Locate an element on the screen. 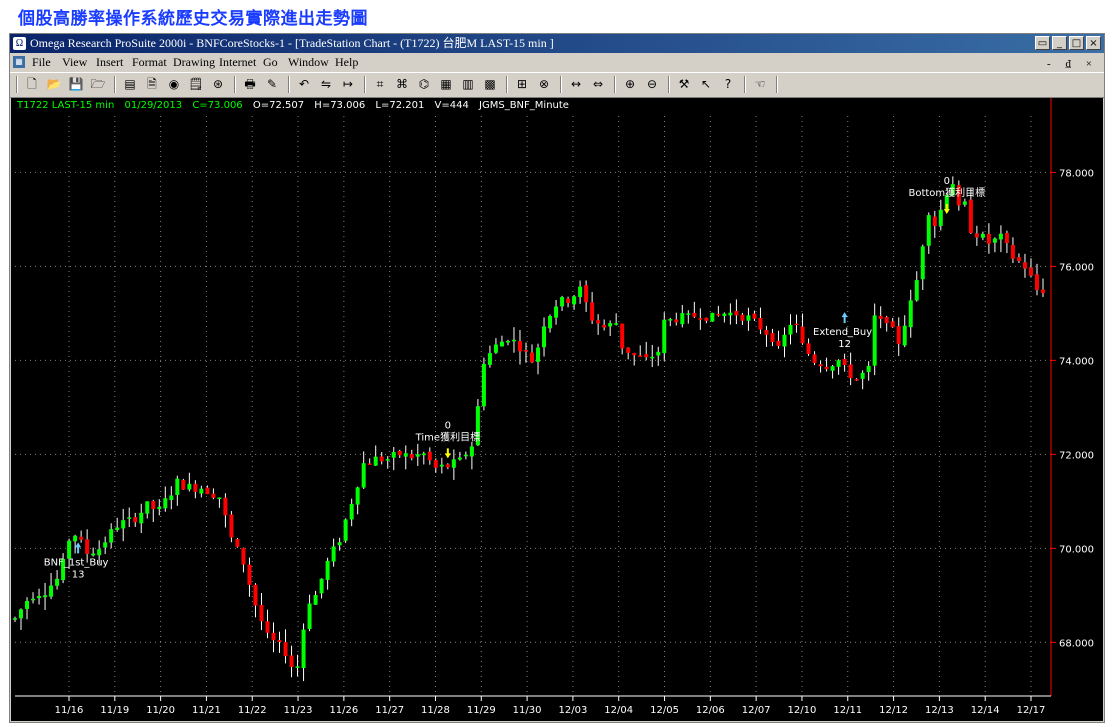 This screenshot has width=1114, height=727. menu-help: Help is located at coordinates (346, 62).